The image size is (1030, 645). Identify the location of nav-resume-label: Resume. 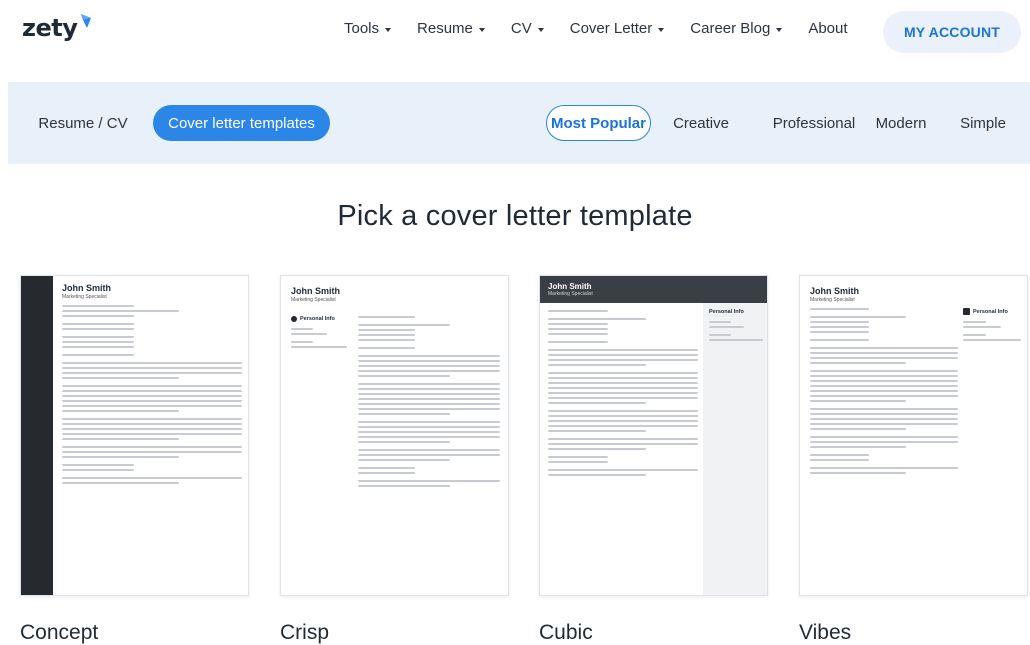
(445, 28).